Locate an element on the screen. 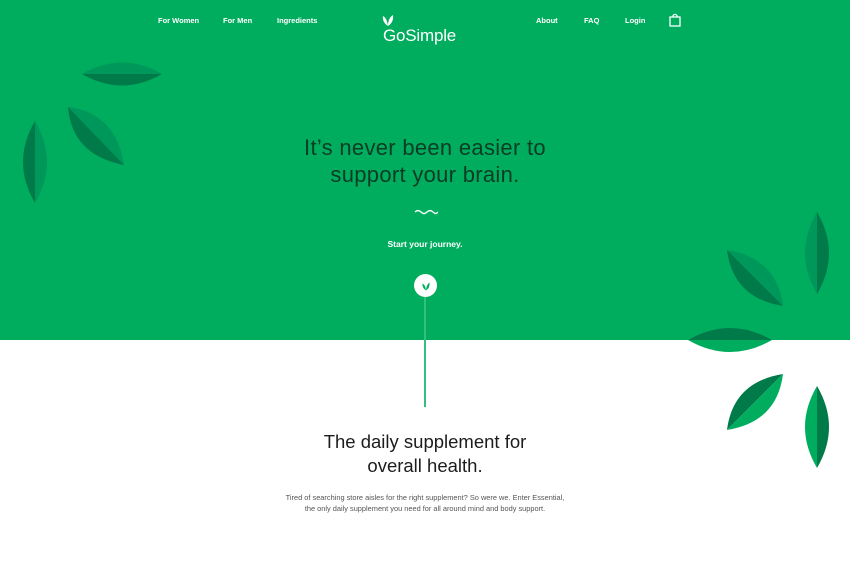 The height and width of the screenshot is (570, 850). nav-for-men: For Men is located at coordinates (237, 20).